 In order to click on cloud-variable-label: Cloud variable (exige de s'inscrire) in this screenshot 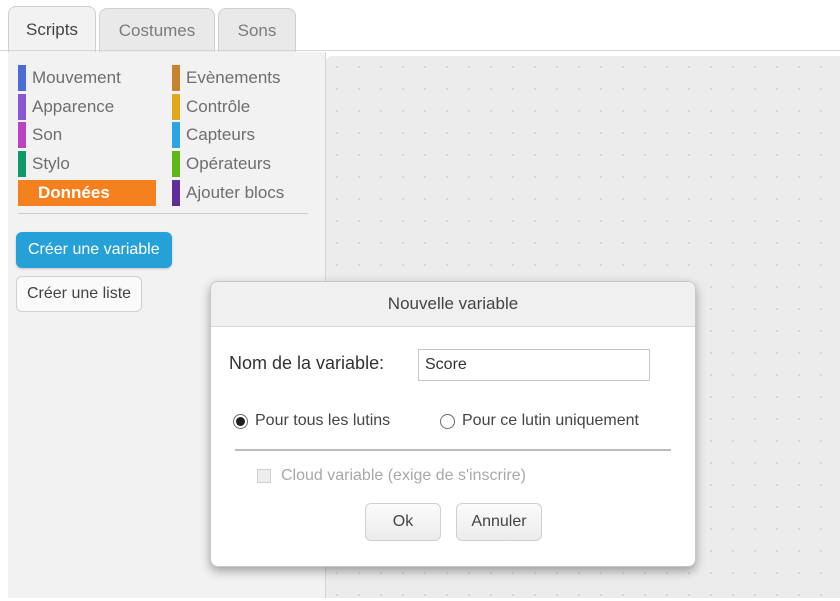, I will do `click(403, 475)`.